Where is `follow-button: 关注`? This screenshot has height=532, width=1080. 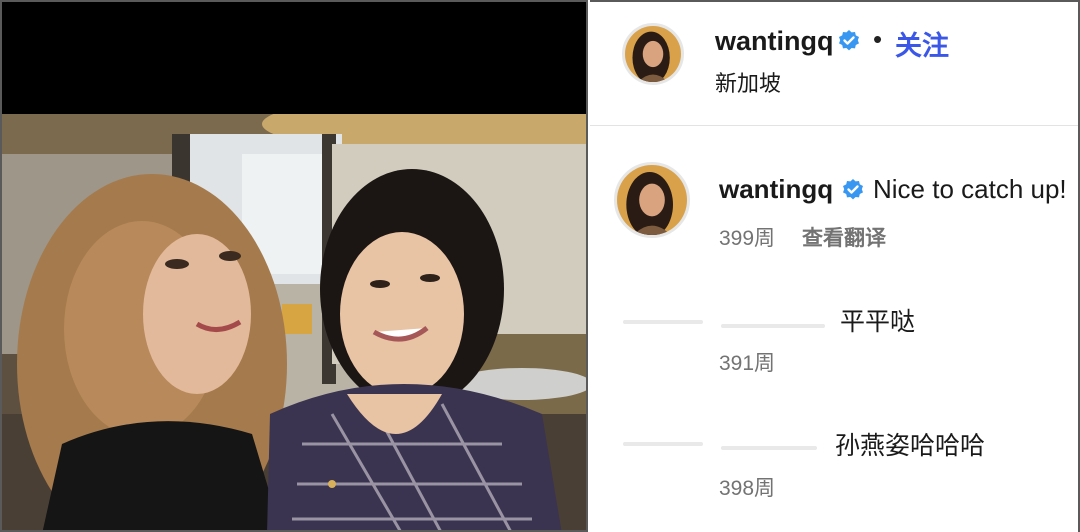 follow-button: 关注 is located at coordinates (922, 43).